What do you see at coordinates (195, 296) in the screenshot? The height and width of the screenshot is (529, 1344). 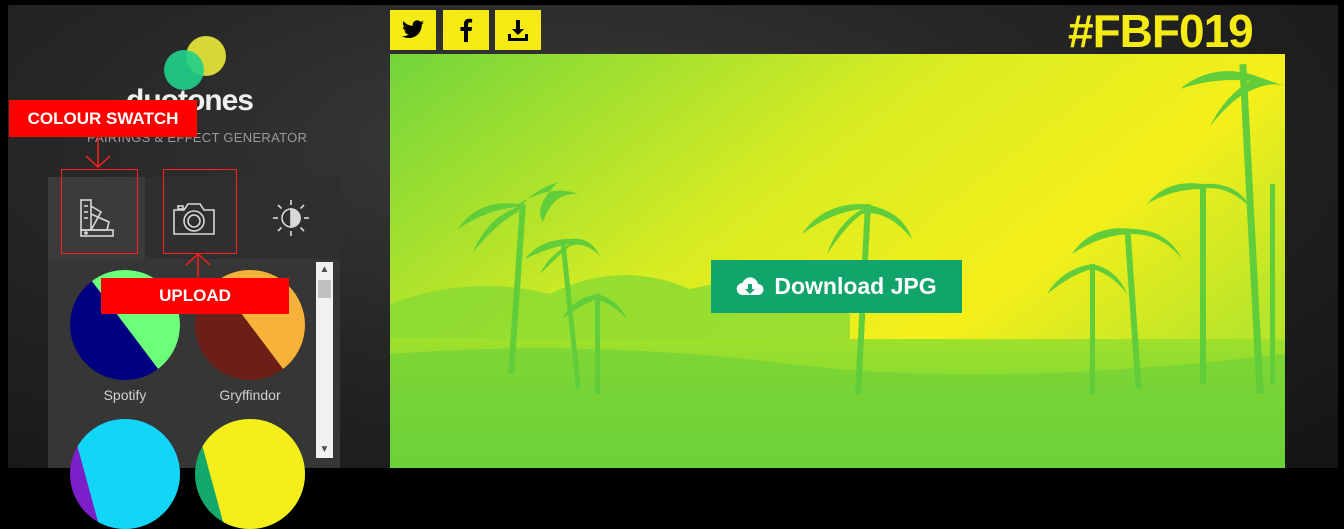 I see `annotation-upload: UPLOAD` at bounding box center [195, 296].